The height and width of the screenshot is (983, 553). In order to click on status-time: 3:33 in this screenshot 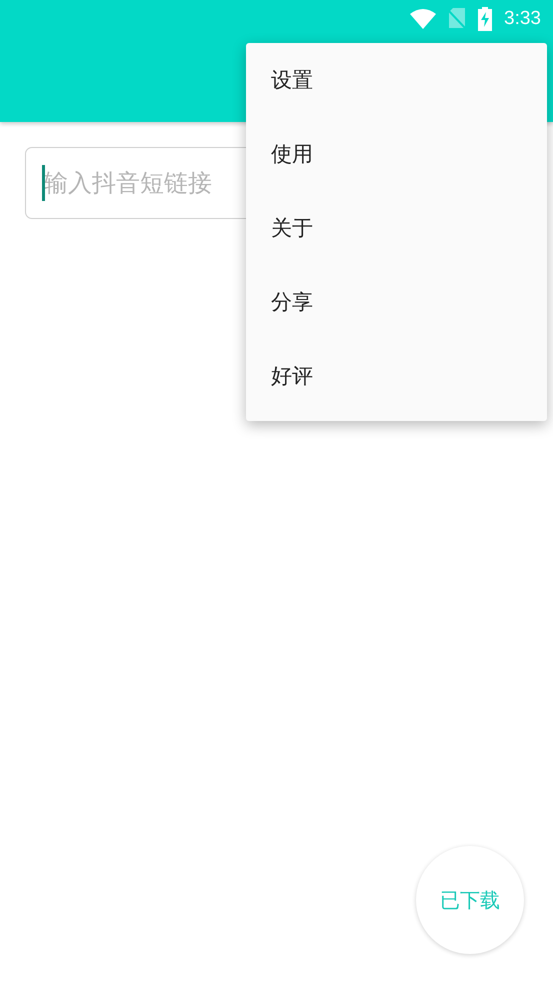, I will do `click(522, 19)`.